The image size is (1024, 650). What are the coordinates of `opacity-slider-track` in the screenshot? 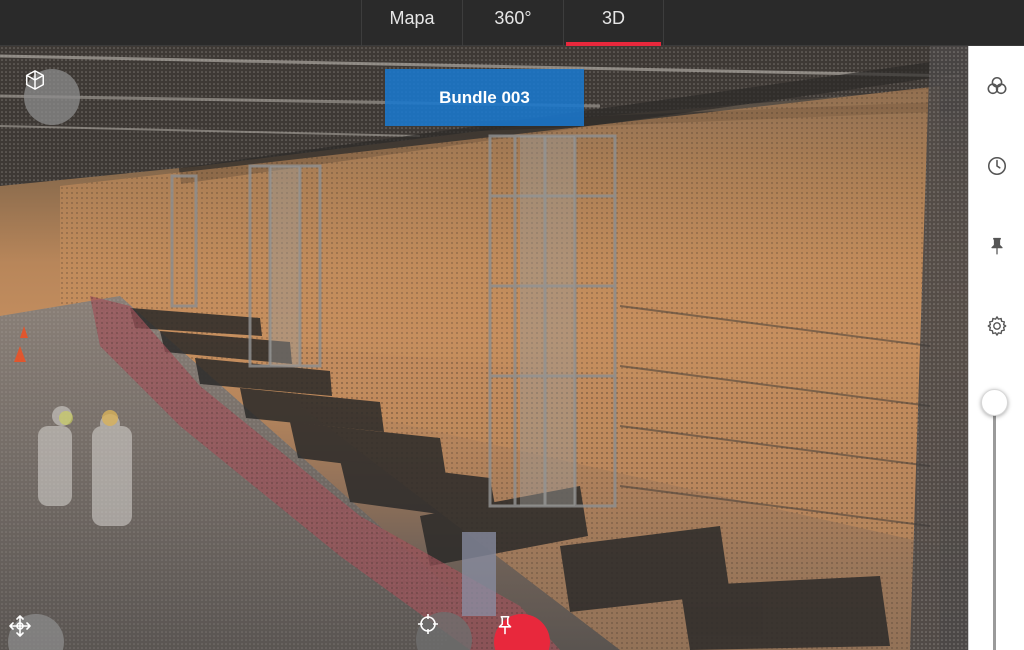 It's located at (994, 526).